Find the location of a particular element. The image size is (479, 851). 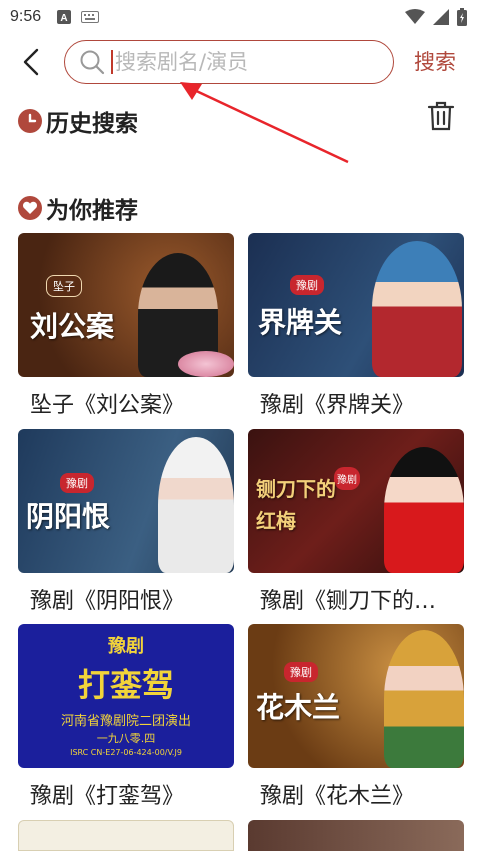

wifi-icon is located at coordinates (415, 16).